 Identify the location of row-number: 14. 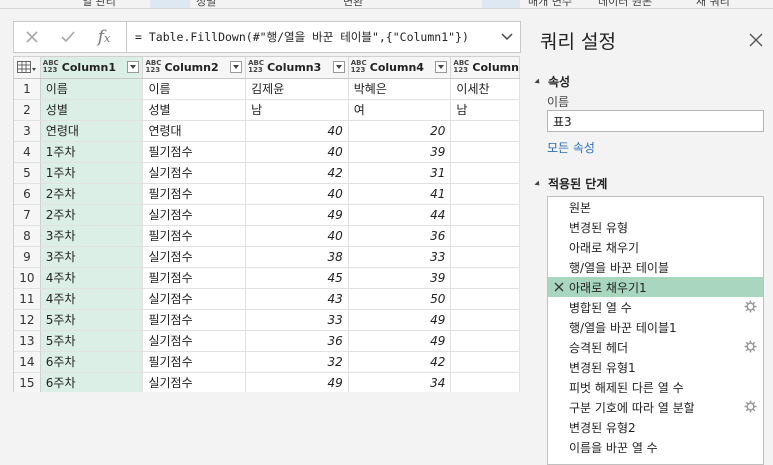
(27, 362).